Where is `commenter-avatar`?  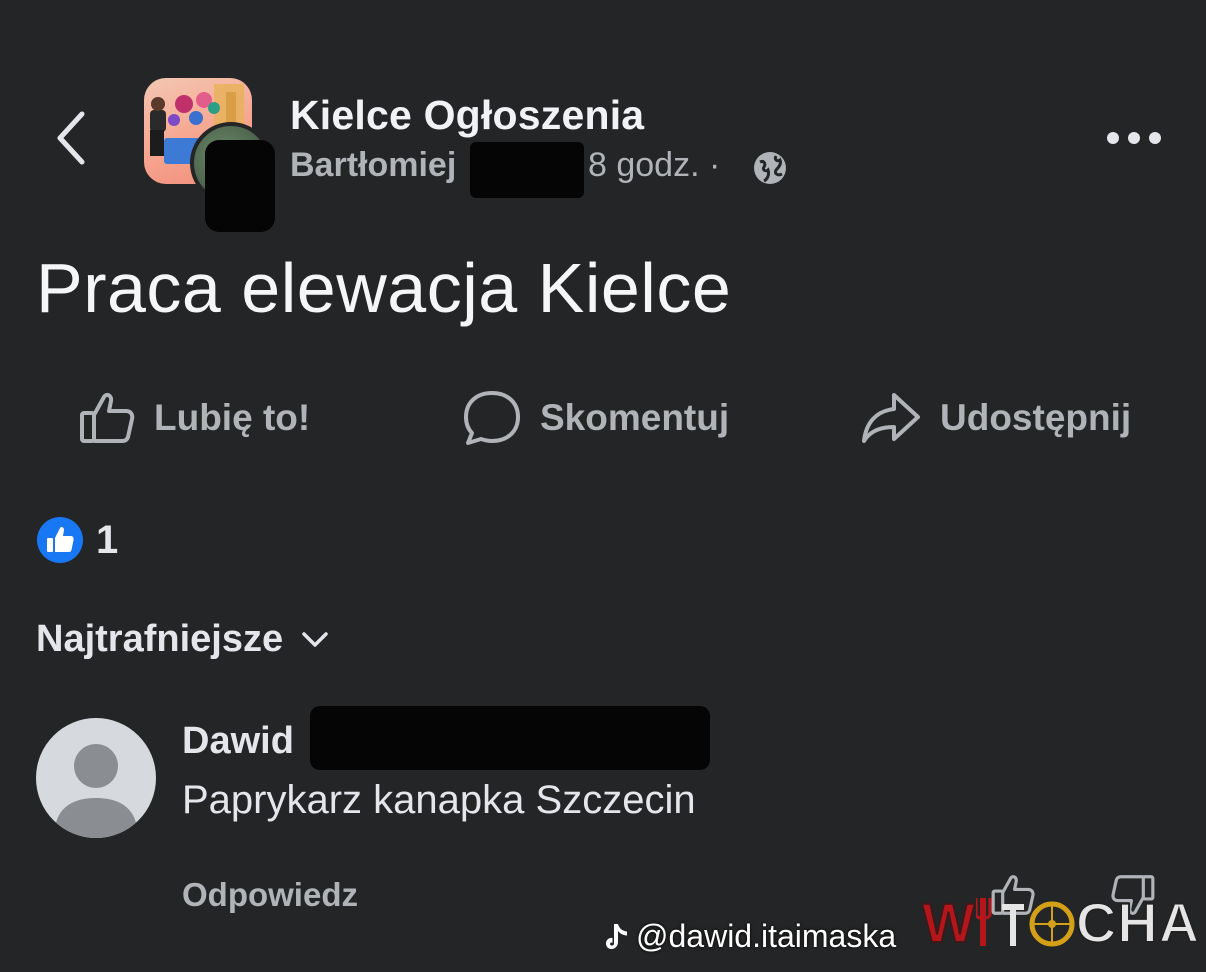
commenter-avatar is located at coordinates (96, 778).